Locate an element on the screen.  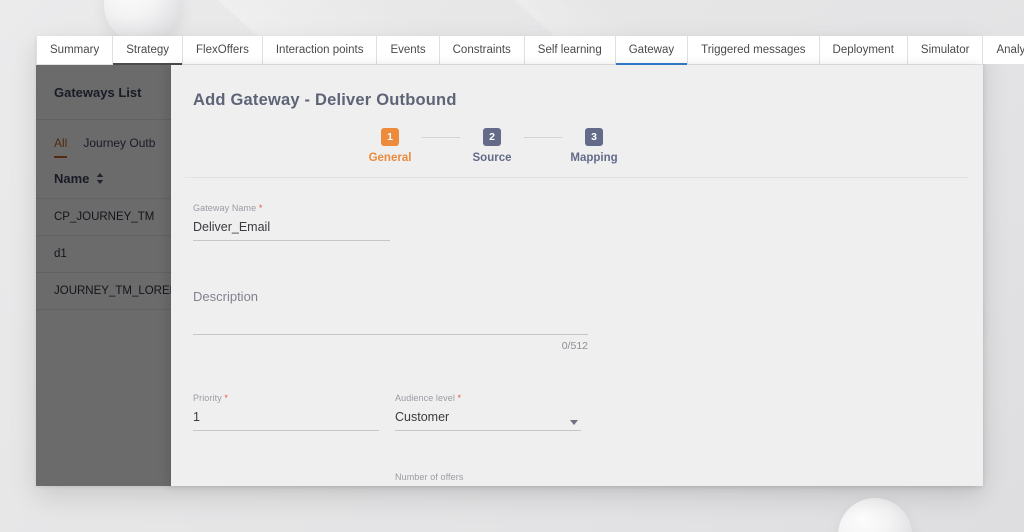
form-row-targetcell-offers: Target cell Number of offers 1 is located at coordinates (588, 473).